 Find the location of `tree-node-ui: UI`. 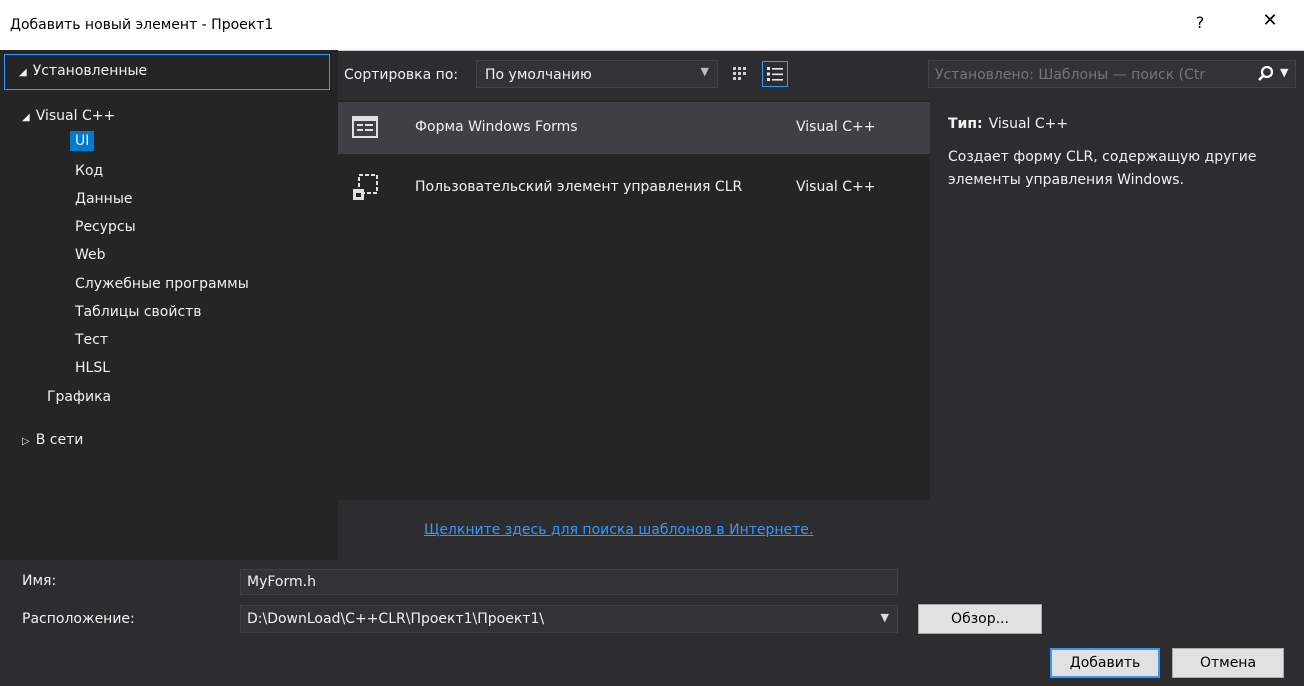

tree-node-ui: UI is located at coordinates (82, 141).